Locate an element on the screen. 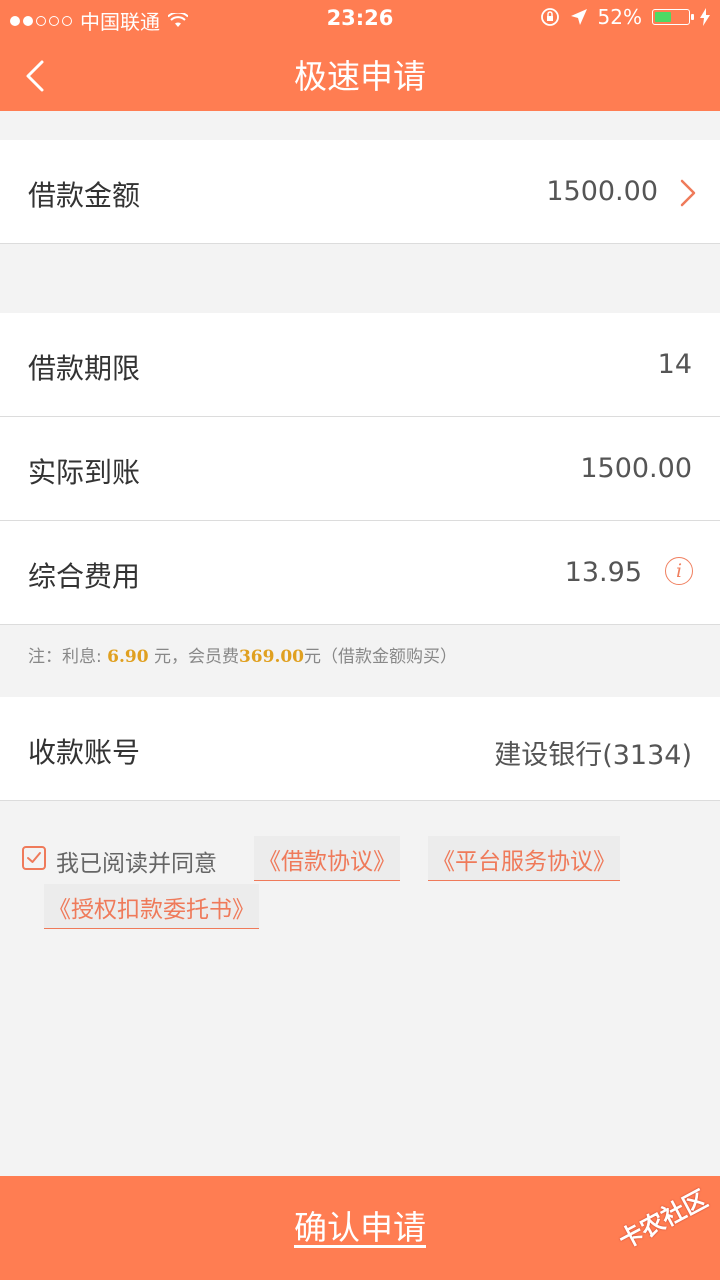 Image resolution: width=720 pixels, height=1280 pixels. deduction-authorization-link: 《授权扣款委托书》 is located at coordinates (151, 906).